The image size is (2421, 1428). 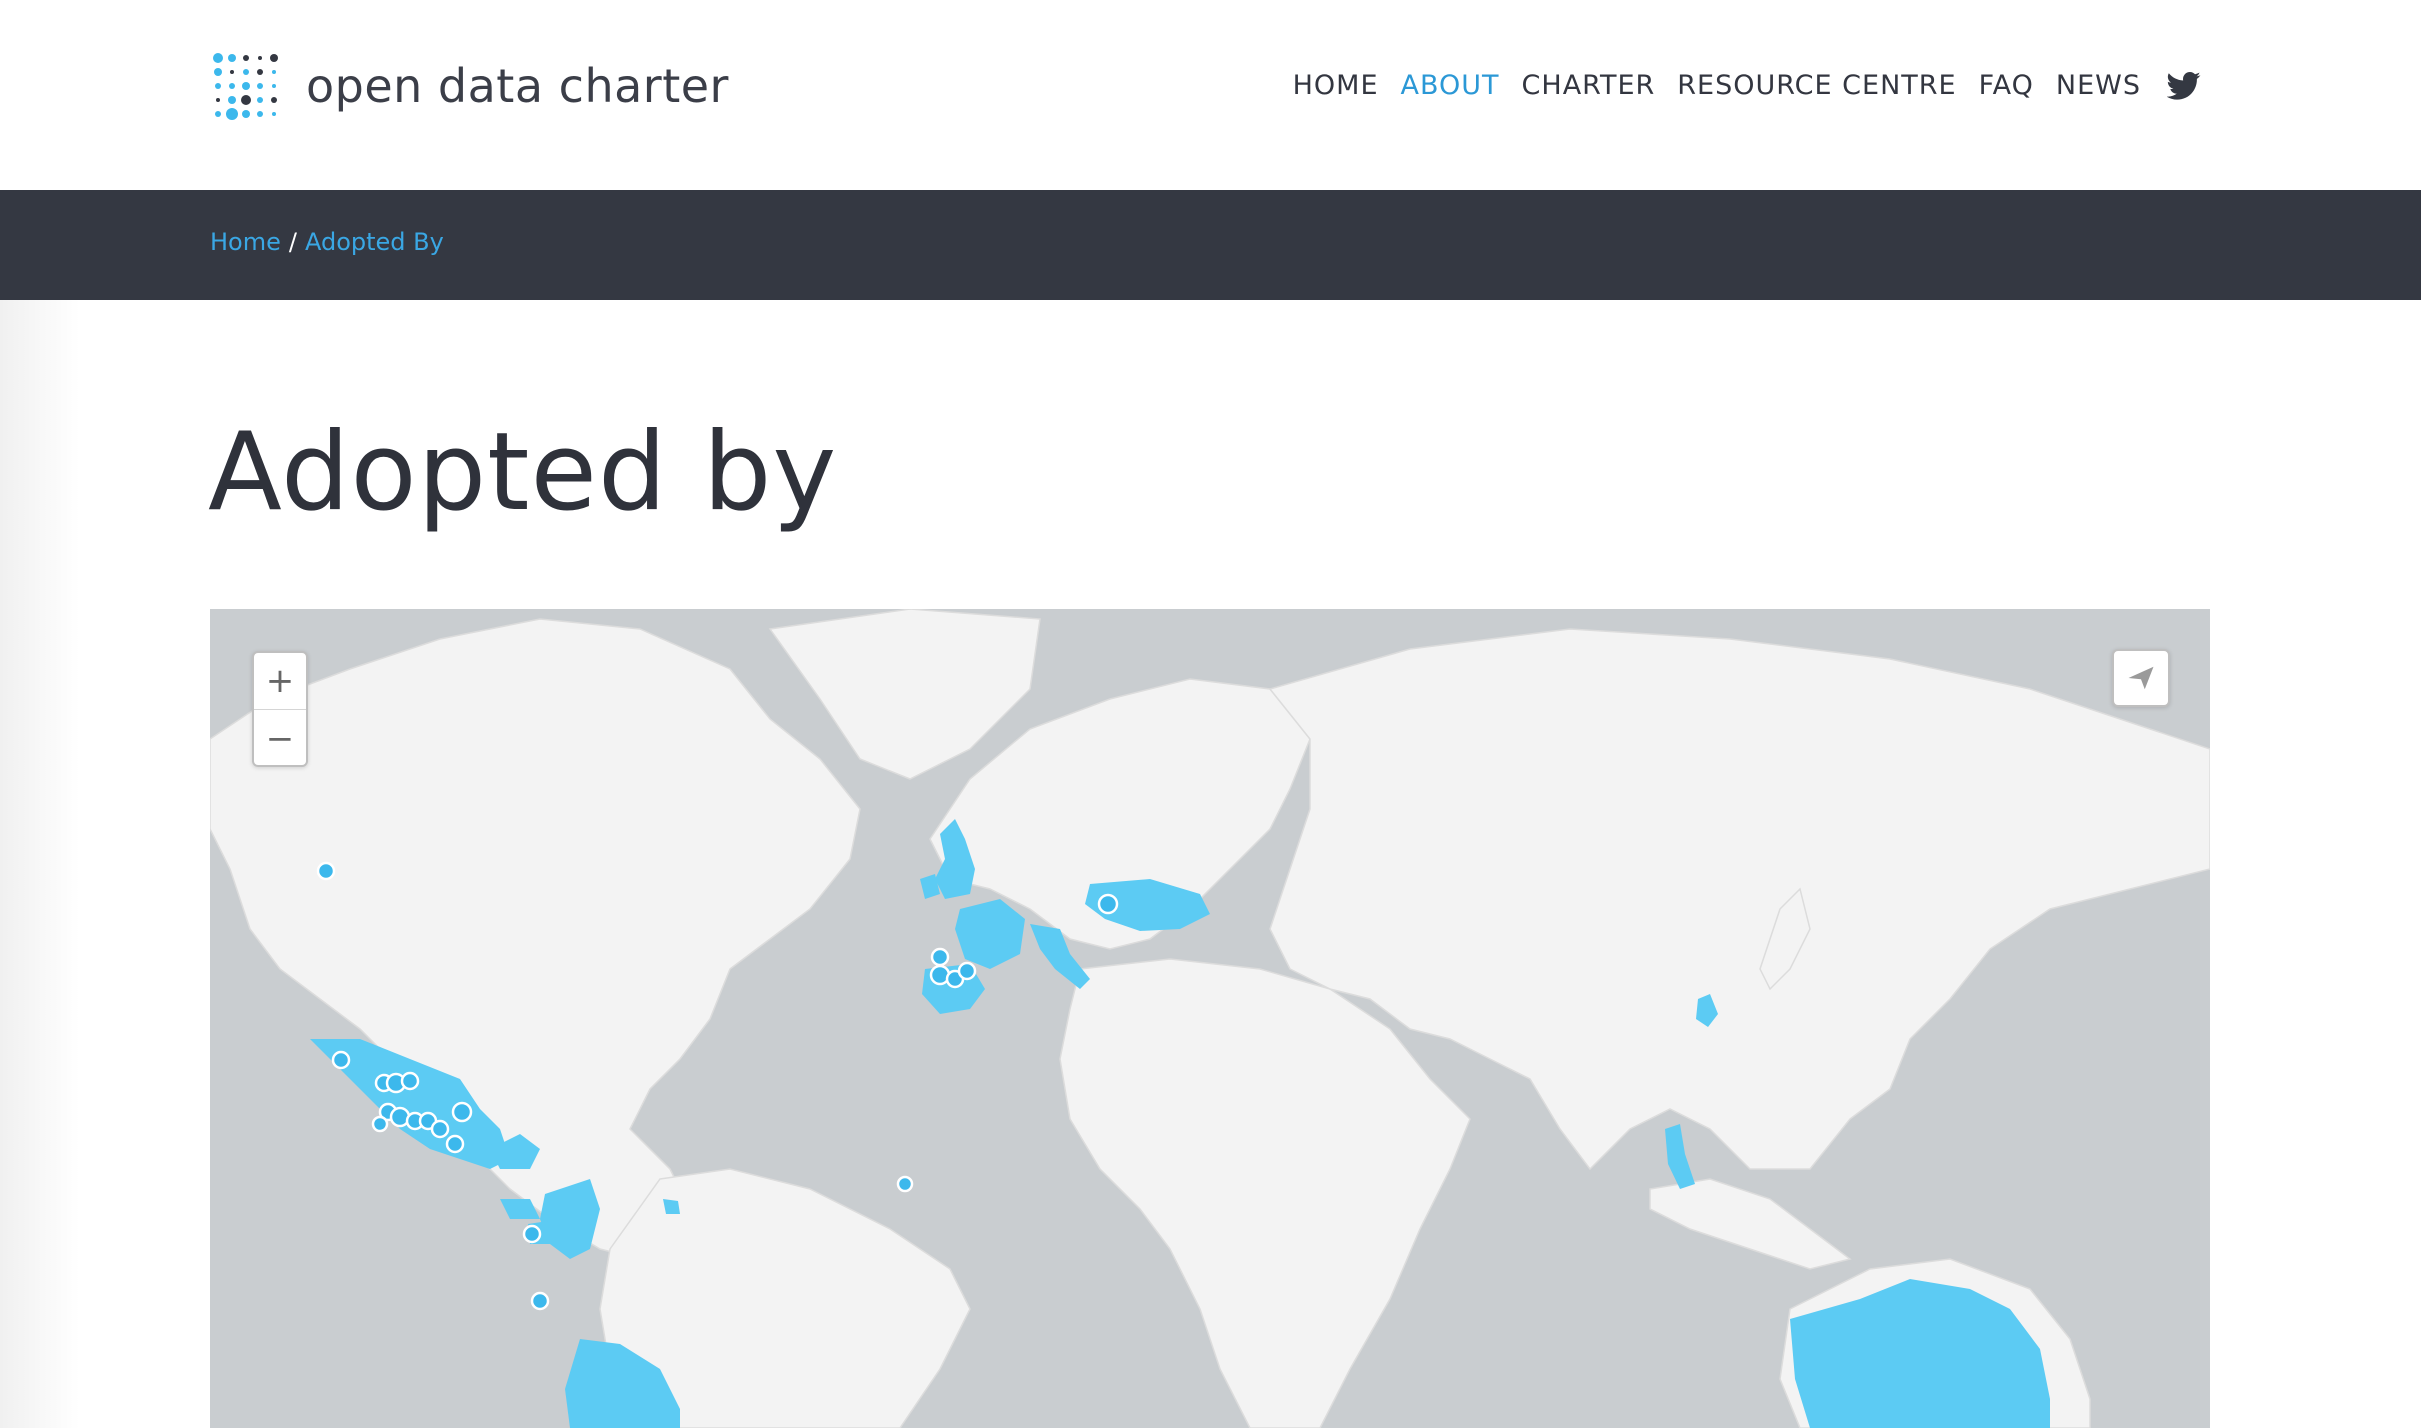 What do you see at coordinates (1210, 245) in the screenshot?
I see `breadcrumb-bar: Home / Adopted By` at bounding box center [1210, 245].